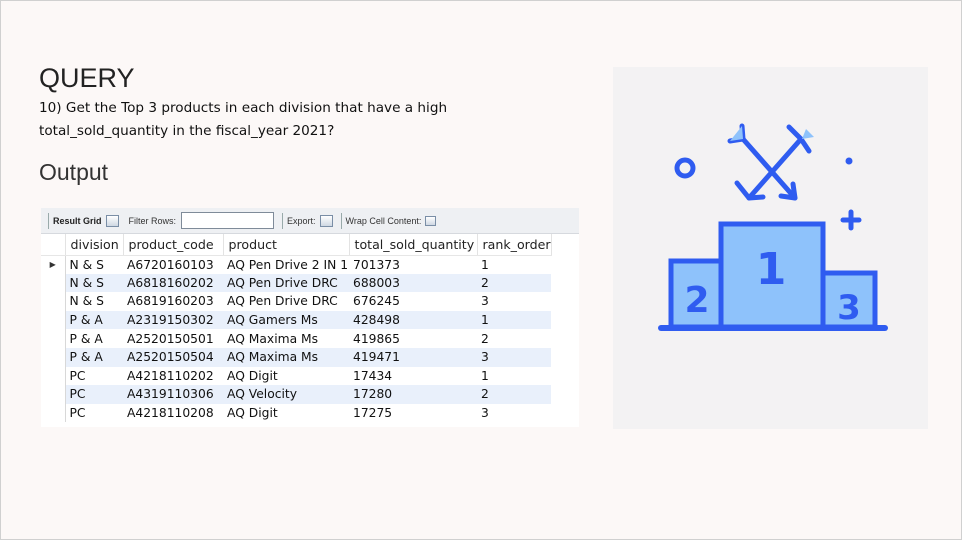 Image resolution: width=962 pixels, height=540 pixels. What do you see at coordinates (413, 320) in the screenshot?
I see `cell-total-sold-quantity: 428498` at bounding box center [413, 320].